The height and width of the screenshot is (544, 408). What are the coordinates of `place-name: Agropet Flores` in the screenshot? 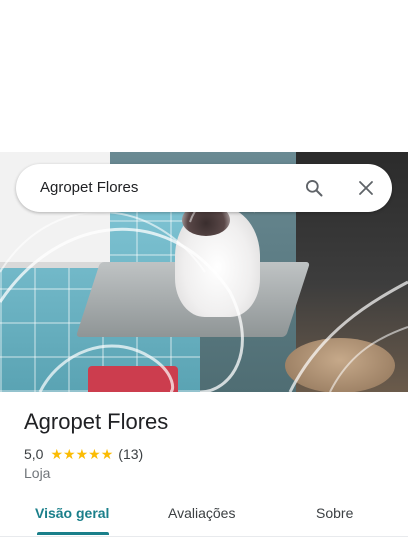 It's located at (96, 421).